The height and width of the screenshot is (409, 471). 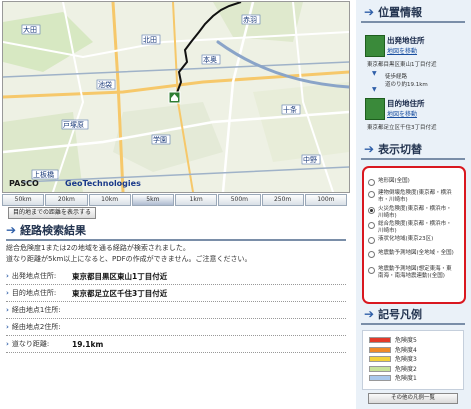 What do you see at coordinates (176, 276) in the screenshot?
I see `result-row: 出発地点住所: 東京都目黒区東山1丁目付近` at bounding box center [176, 276].